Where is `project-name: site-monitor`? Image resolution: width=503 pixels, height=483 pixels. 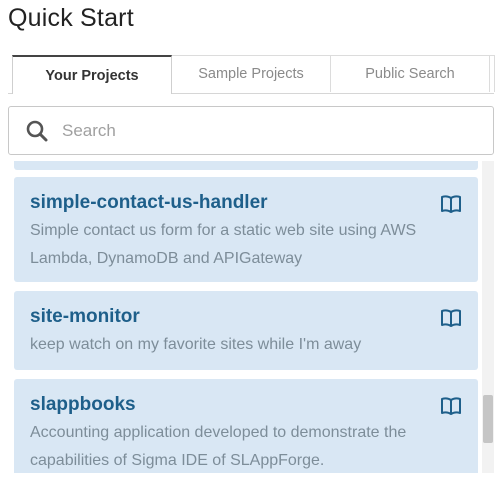
project-name: site-monitor is located at coordinates (246, 317).